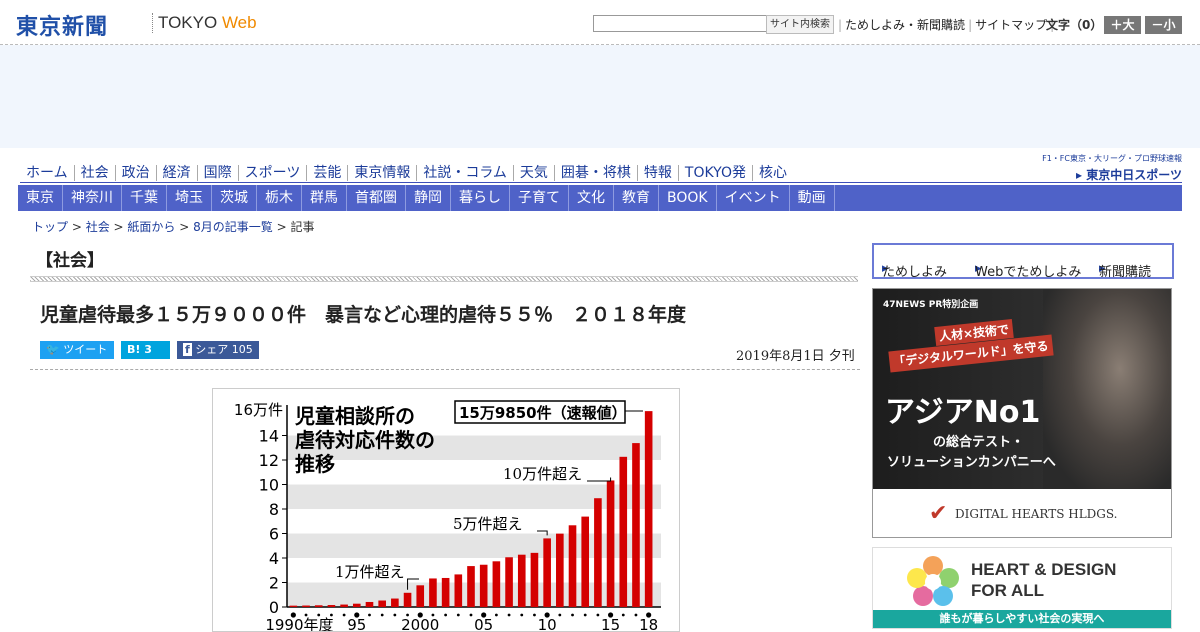  I want to click on nav-item: 天気, so click(533, 173).